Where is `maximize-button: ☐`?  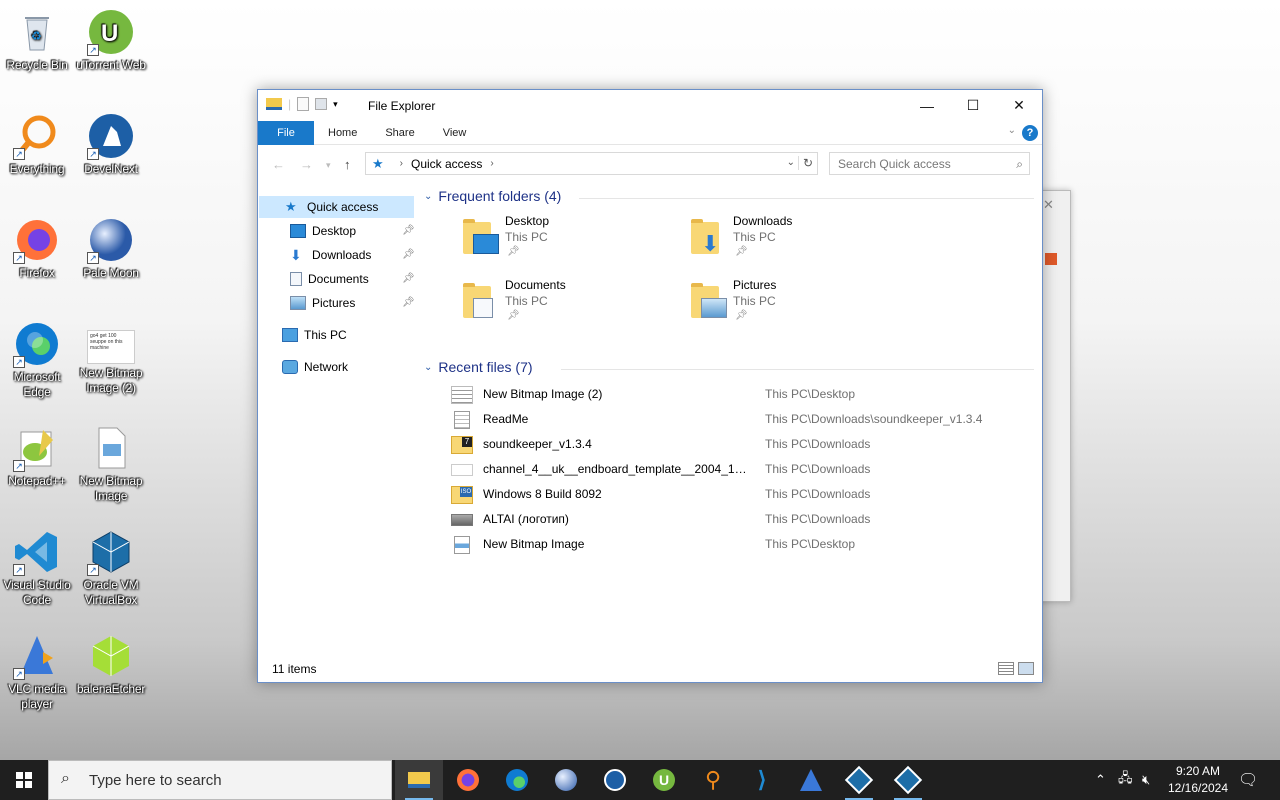
maximize-button: ☐ is located at coordinates (973, 105).